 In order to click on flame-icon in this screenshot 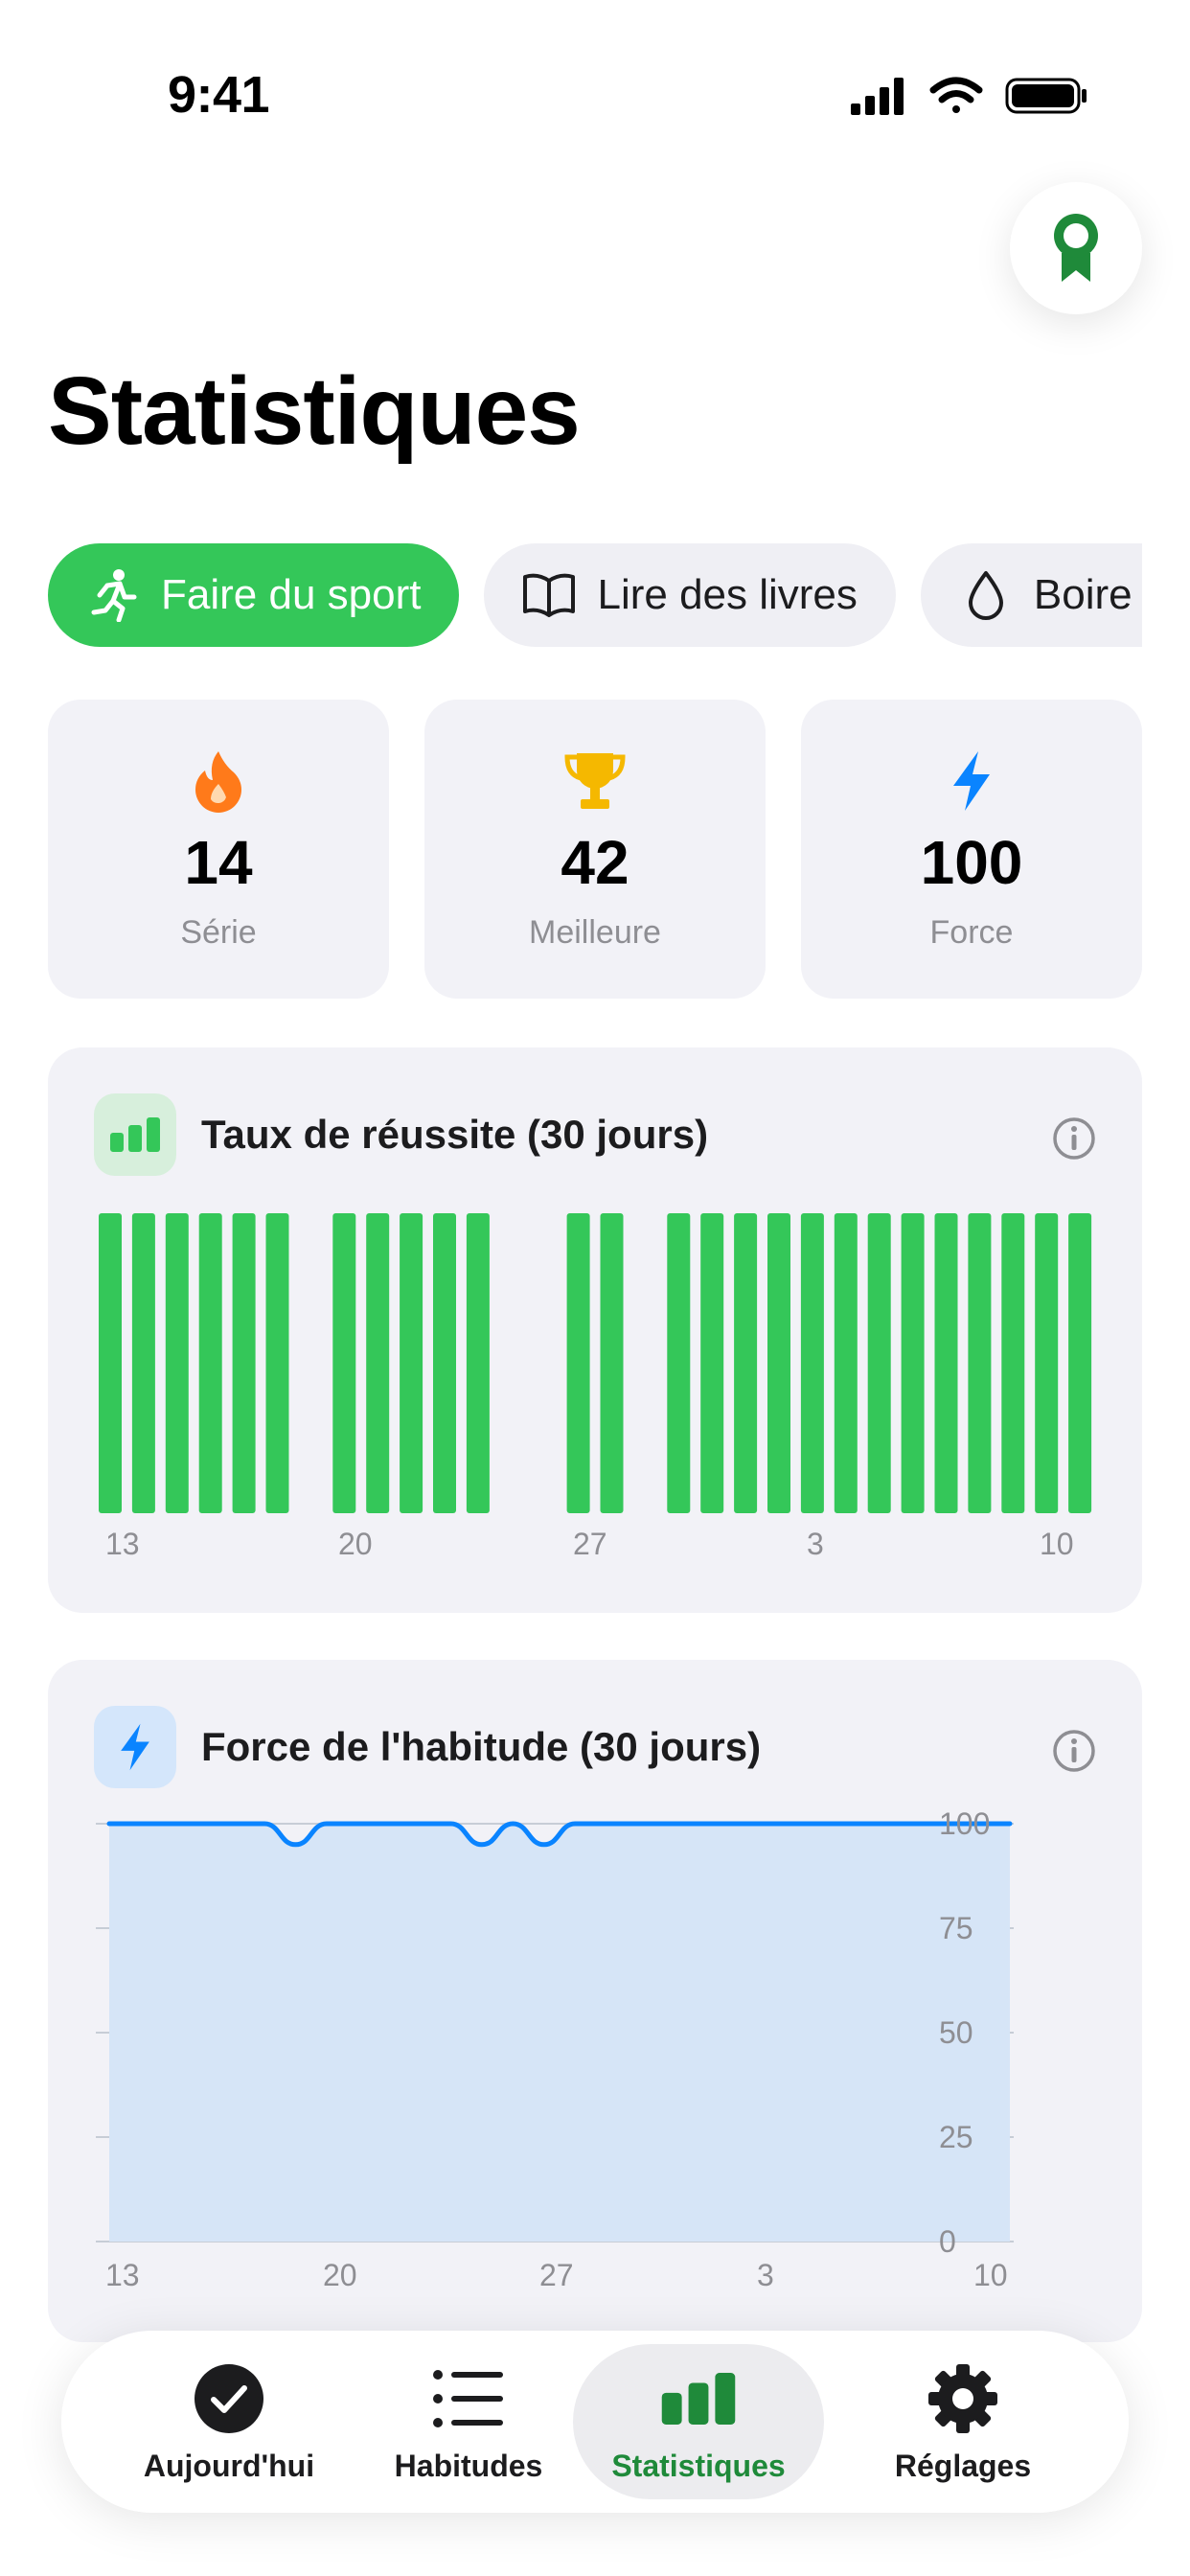, I will do `click(218, 782)`.